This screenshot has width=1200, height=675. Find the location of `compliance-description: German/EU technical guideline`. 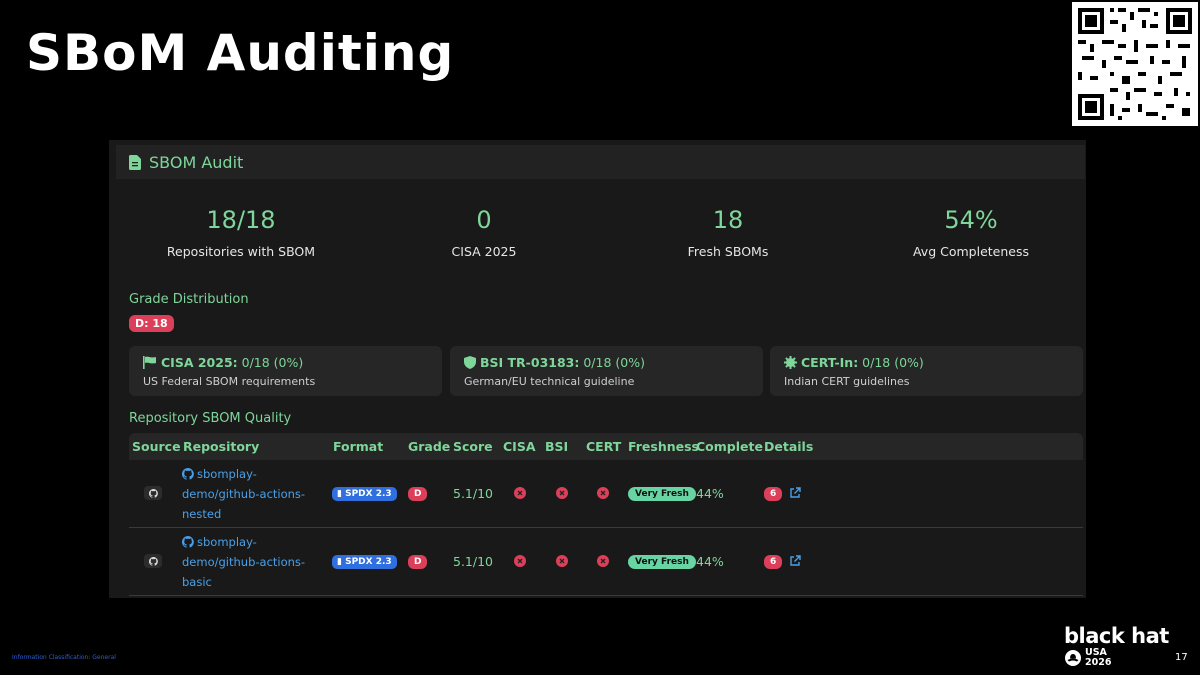

compliance-description: German/EU technical guideline is located at coordinates (549, 381).